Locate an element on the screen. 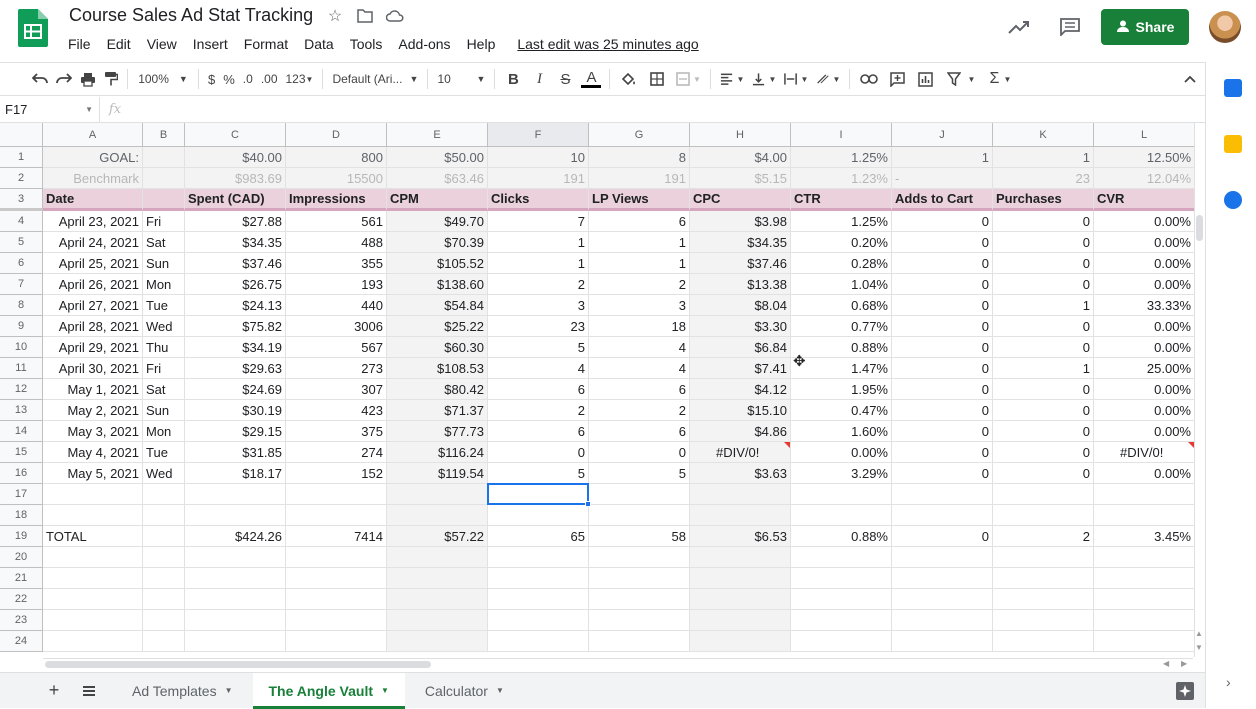  increase-decimal-button: .00 is located at coordinates (269, 79).